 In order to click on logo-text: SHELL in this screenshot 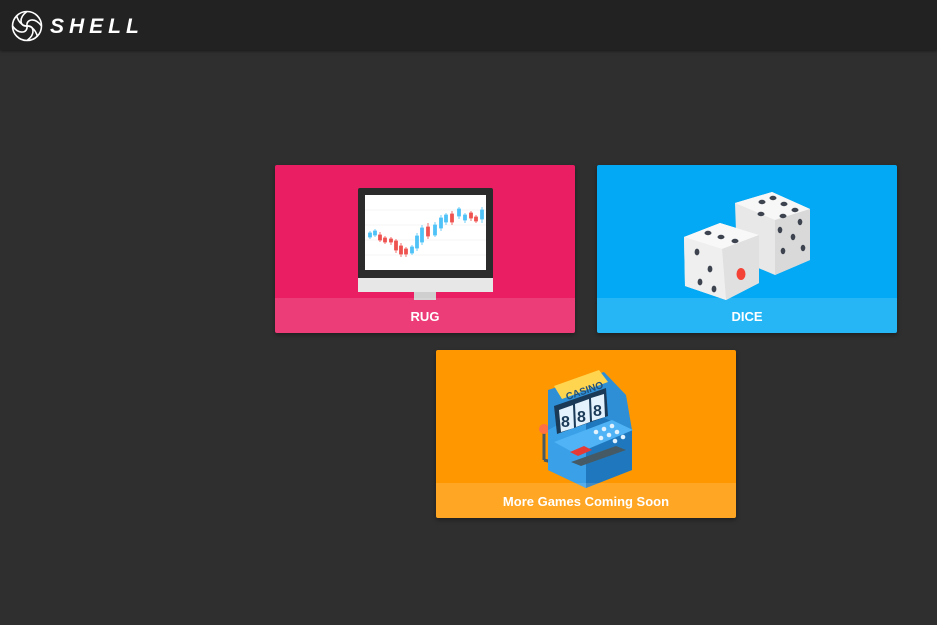, I will do `click(97, 26)`.